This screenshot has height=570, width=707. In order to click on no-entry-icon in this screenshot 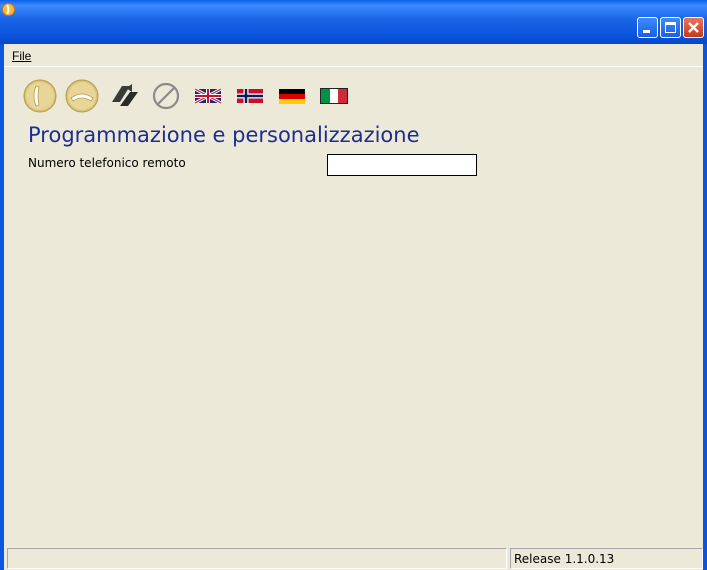, I will do `click(166, 96)`.